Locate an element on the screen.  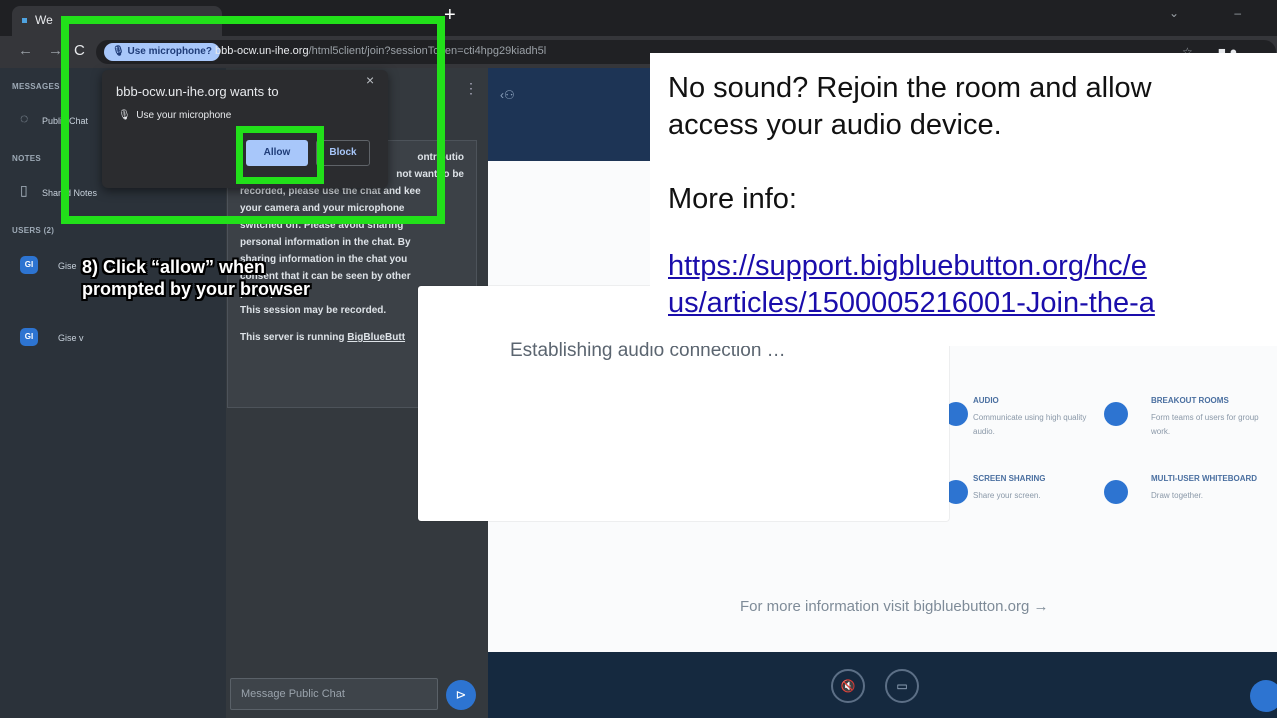
step-caption-line: 8) Click “allow” when is located at coordinates (174, 267).